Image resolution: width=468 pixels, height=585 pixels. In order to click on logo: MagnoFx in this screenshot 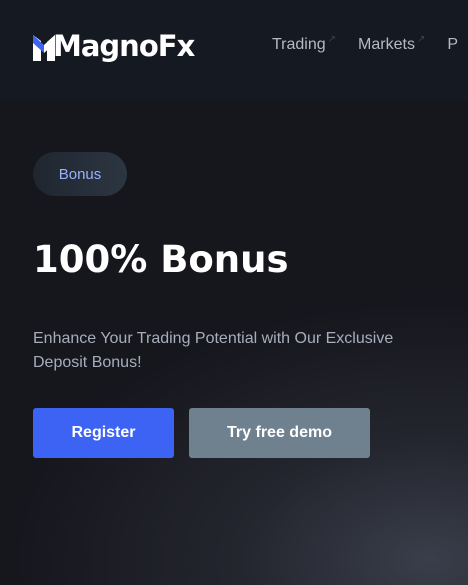, I will do `click(114, 46)`.